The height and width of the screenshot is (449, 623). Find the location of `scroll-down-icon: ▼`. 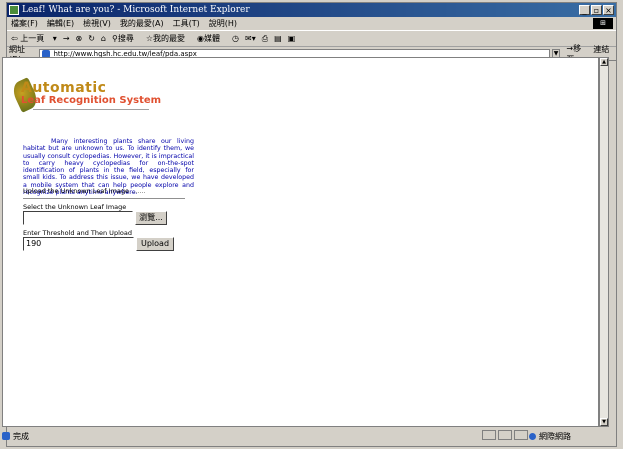

scroll-down-icon: ▼ is located at coordinates (604, 422).